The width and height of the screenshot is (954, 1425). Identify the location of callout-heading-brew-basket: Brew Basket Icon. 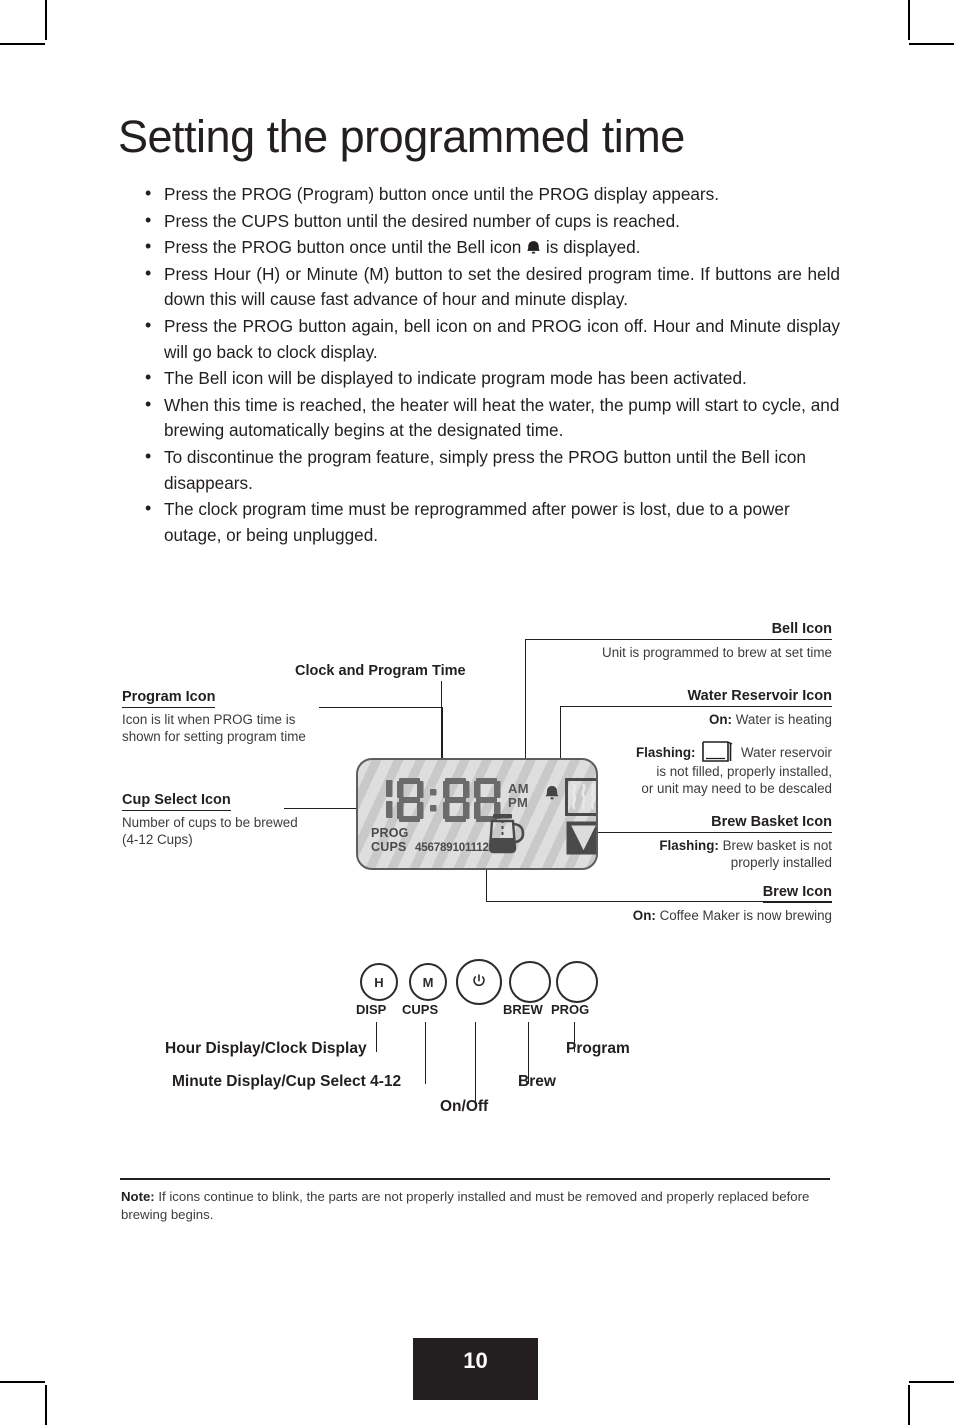
(771, 823).